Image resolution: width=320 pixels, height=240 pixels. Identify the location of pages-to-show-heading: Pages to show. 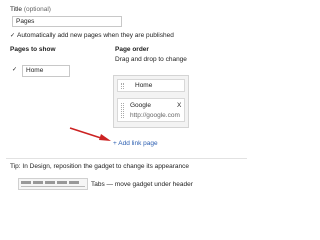
(33, 49).